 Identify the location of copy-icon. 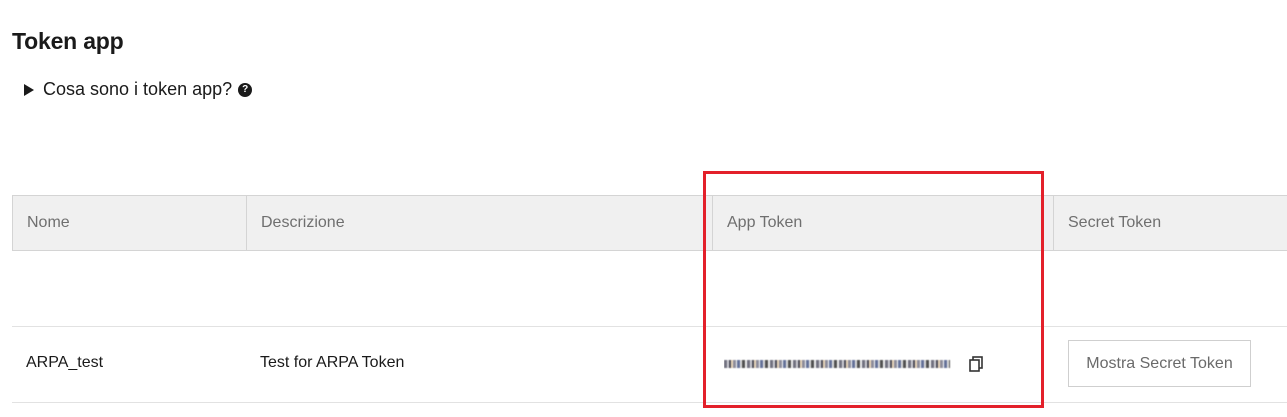
(977, 364).